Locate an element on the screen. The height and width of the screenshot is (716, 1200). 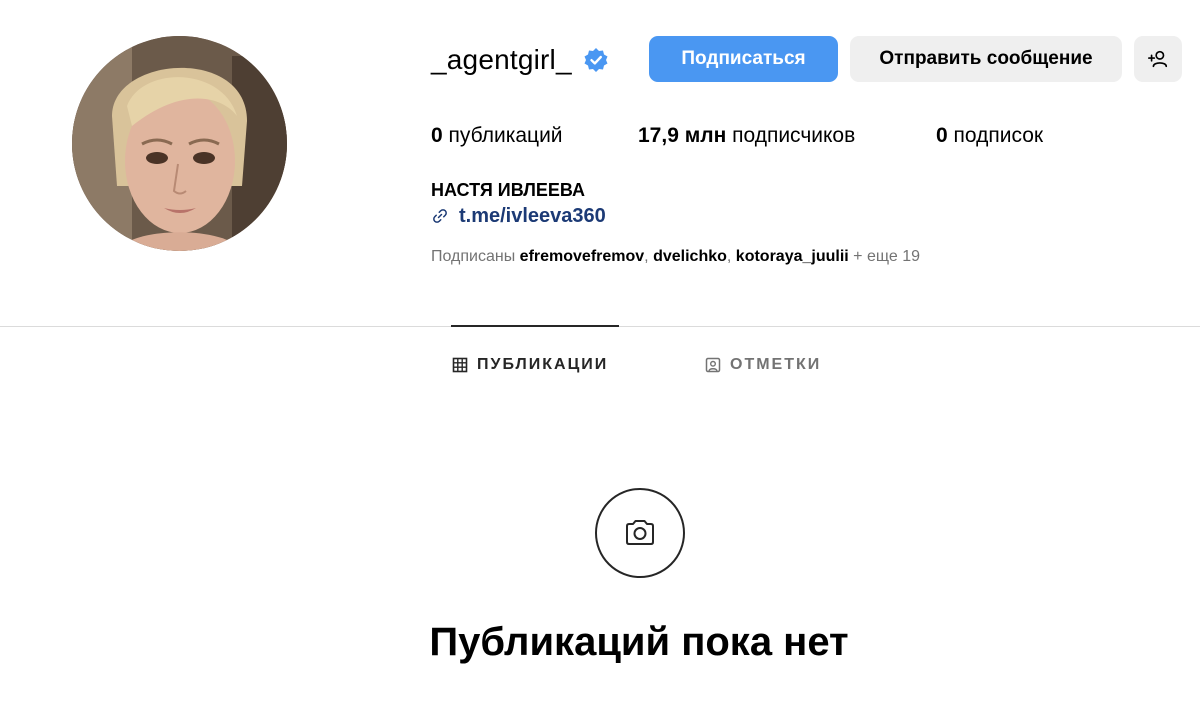
full-name: НАСТЯ ИВЛЕЕВА is located at coordinates (508, 190).